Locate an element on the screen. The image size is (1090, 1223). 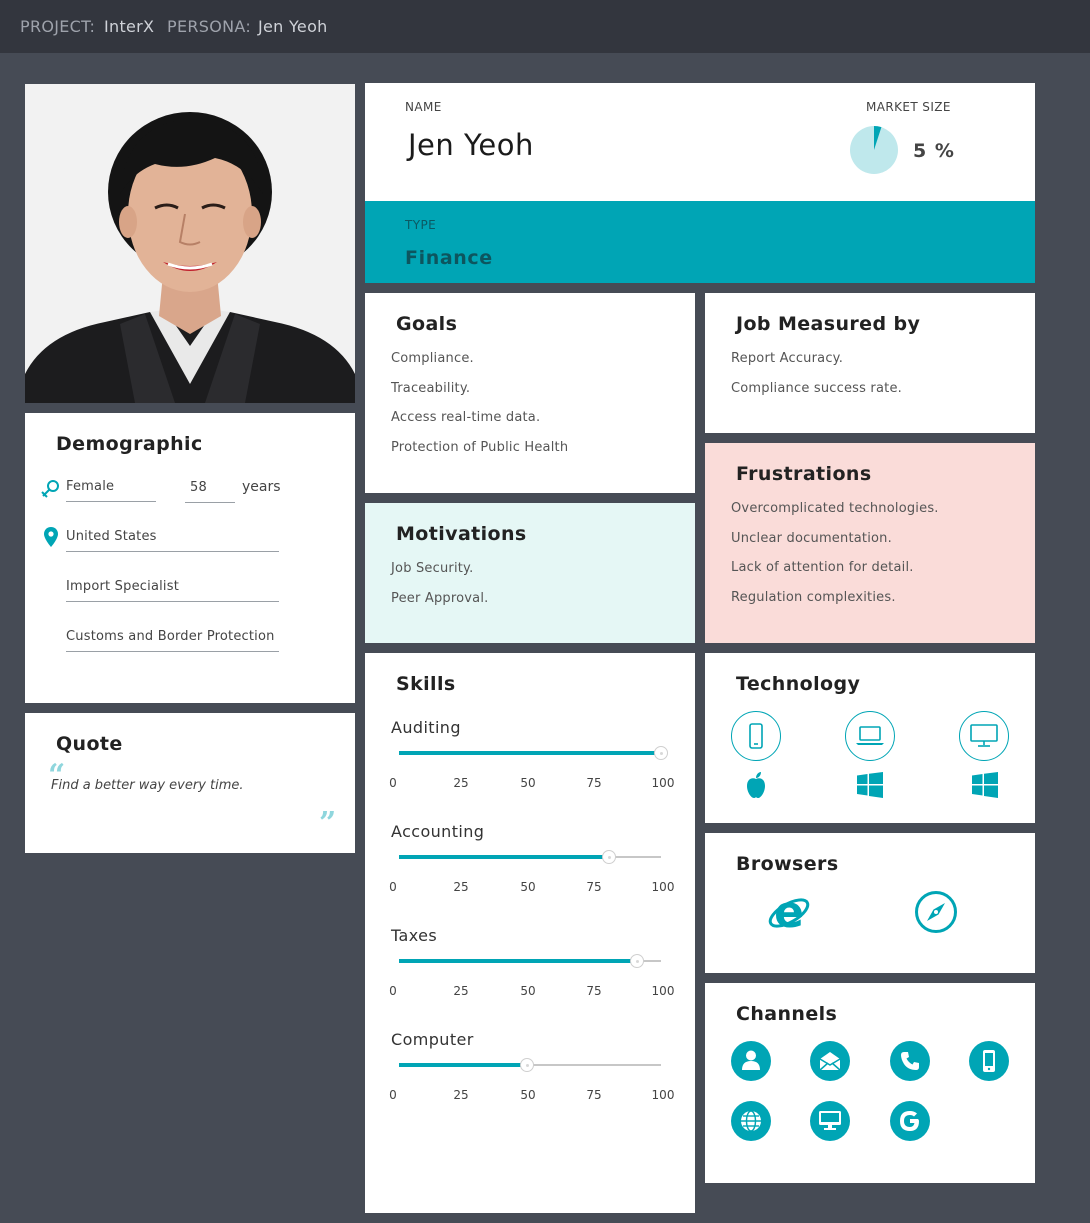
skill-slider: Auditing 0 25 50 75 100 is located at coordinates (535, 770).